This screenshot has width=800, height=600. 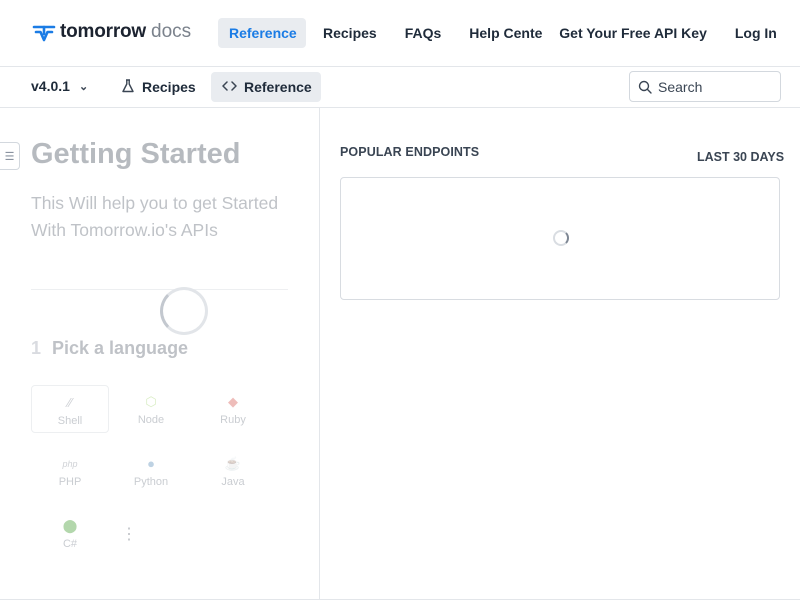 What do you see at coordinates (151, 482) in the screenshot?
I see `language-label: Python` at bounding box center [151, 482].